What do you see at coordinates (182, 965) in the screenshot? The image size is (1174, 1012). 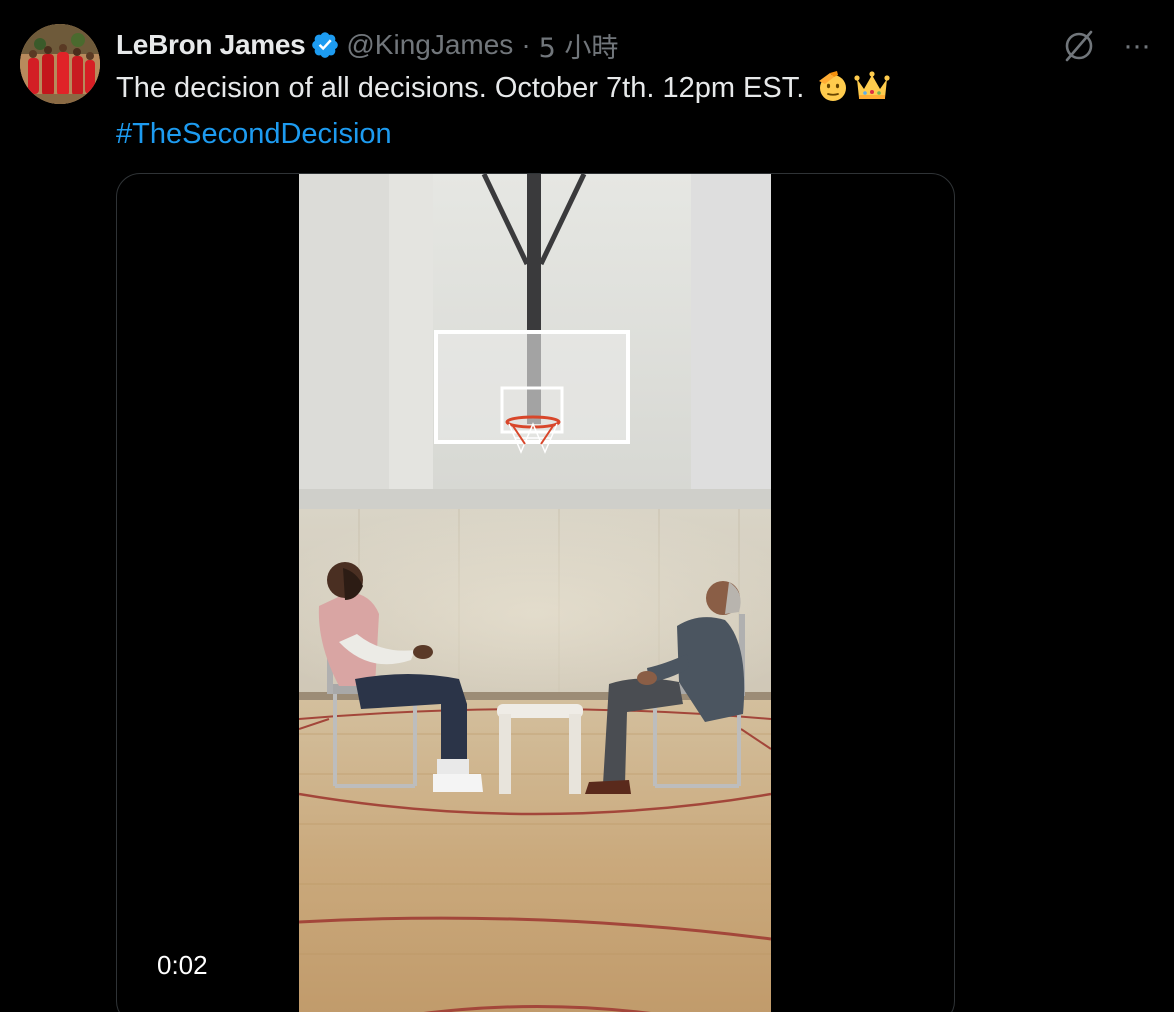 I see `video-timecode: 0:02` at bounding box center [182, 965].